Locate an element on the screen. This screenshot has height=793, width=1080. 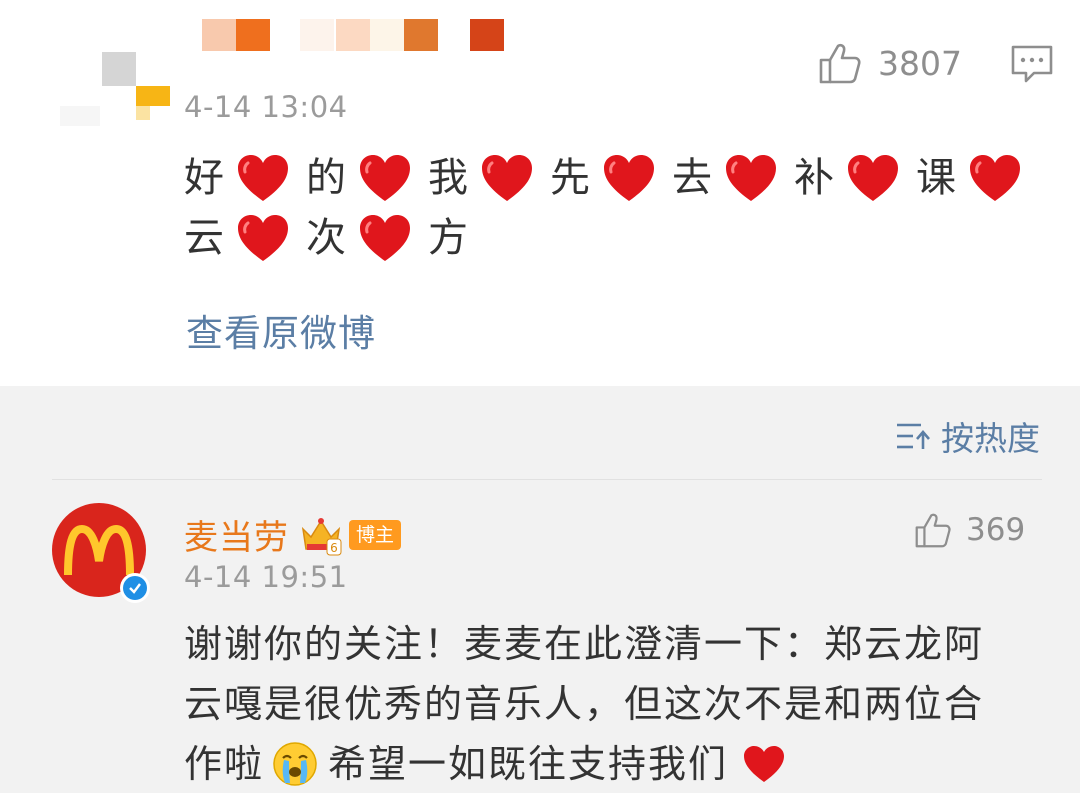
post-text: 好 的 我 先 去 补 课 云 次 方 is located at coordinates (614, 208).